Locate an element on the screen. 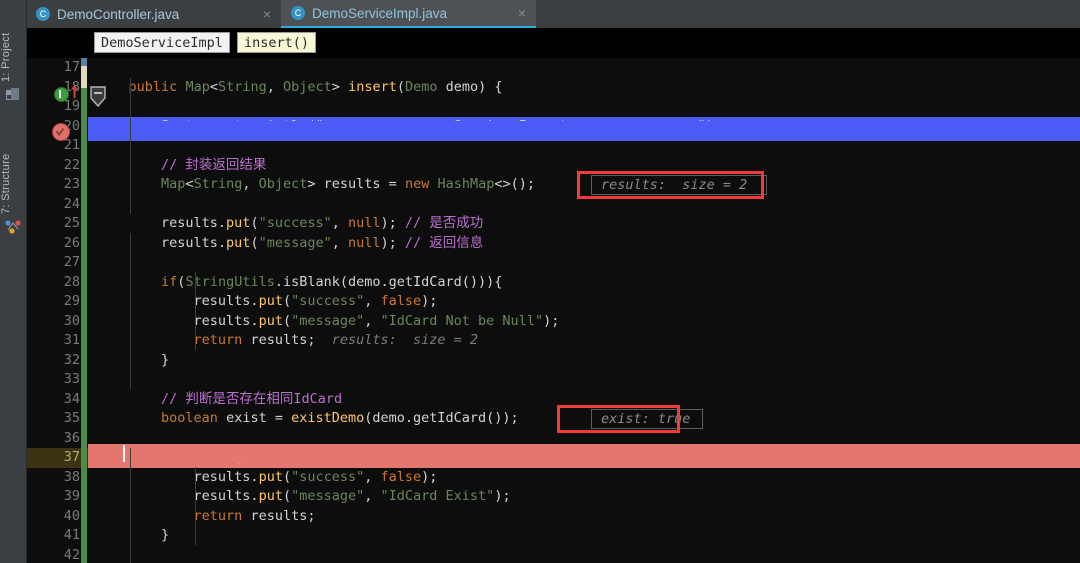  annotation-box-results is located at coordinates (670, 185).